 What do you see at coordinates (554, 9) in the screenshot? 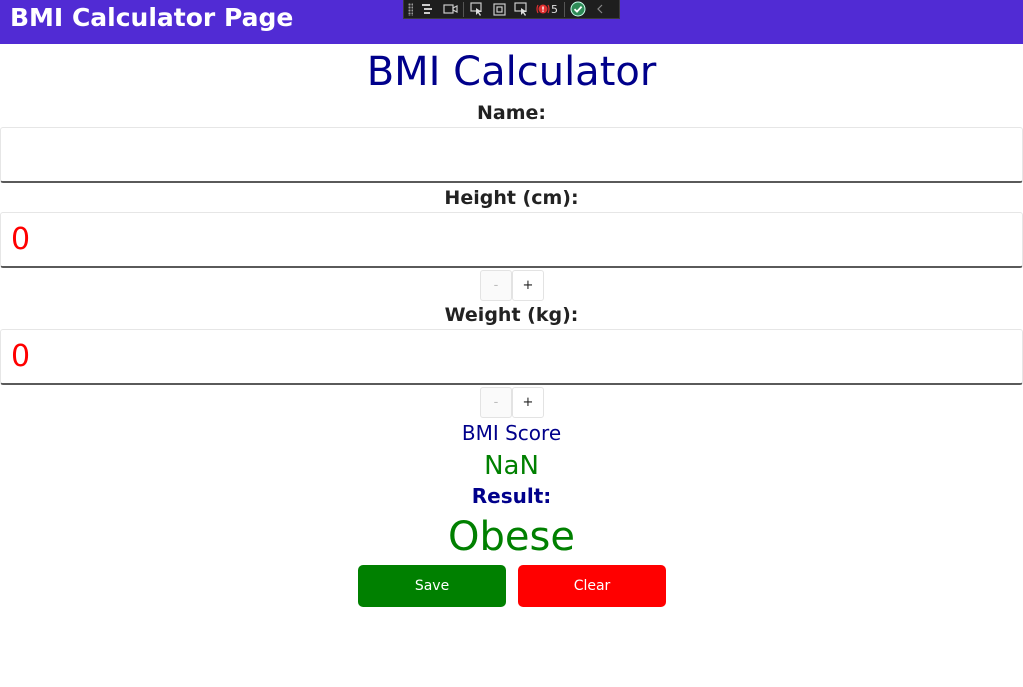
I see `exception-count: 5` at bounding box center [554, 9].